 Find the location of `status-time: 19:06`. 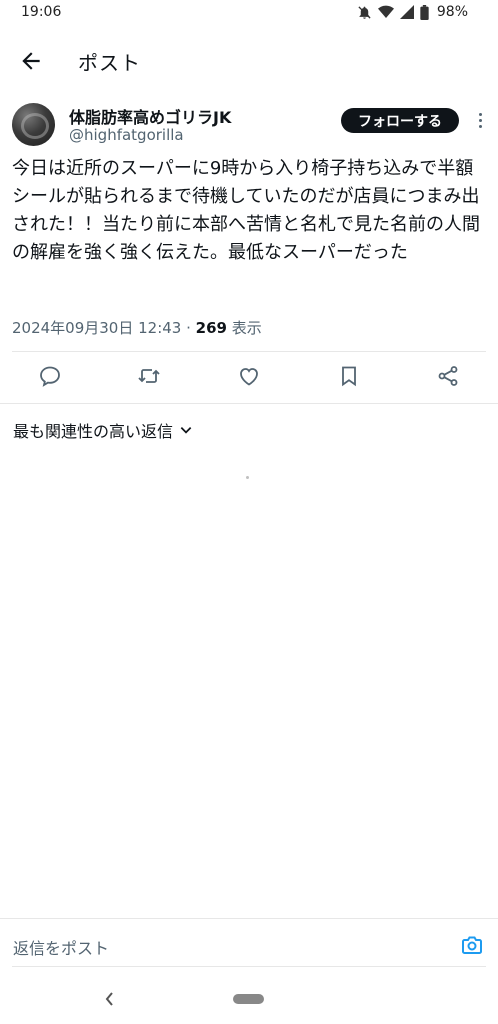

status-time: 19:06 is located at coordinates (41, 12).